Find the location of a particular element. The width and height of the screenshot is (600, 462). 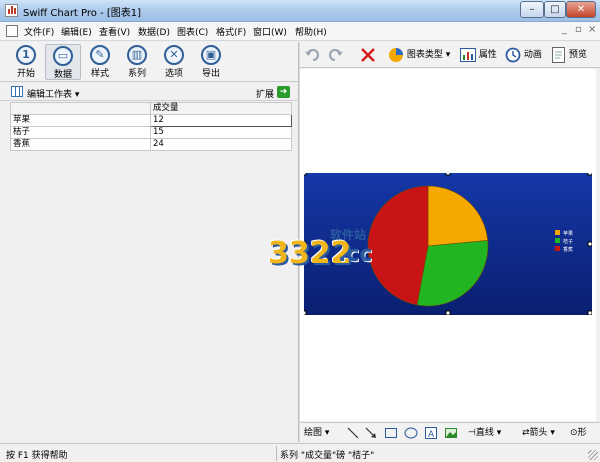

status-bar: 按 F1 获得帮助 系列 "成交量"磅 "桔子" is located at coordinates (300, 452).